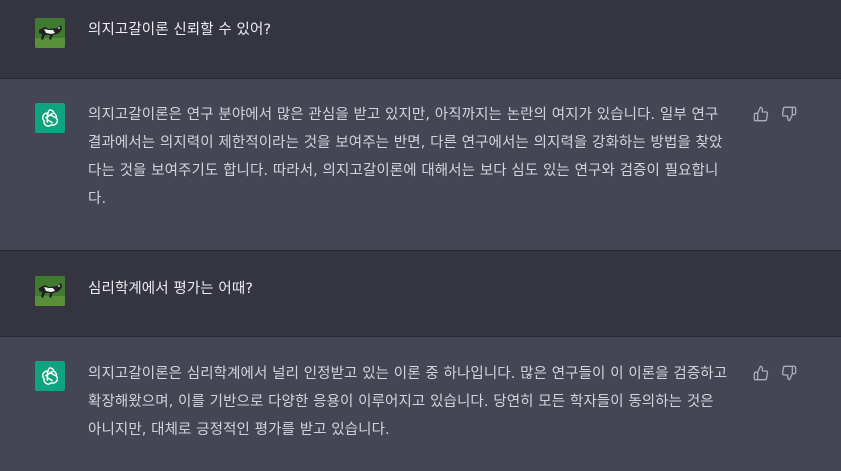 The image size is (841, 471). I want to click on user-message-text: 심리학계에서 평가는 어때?, so click(170, 289).